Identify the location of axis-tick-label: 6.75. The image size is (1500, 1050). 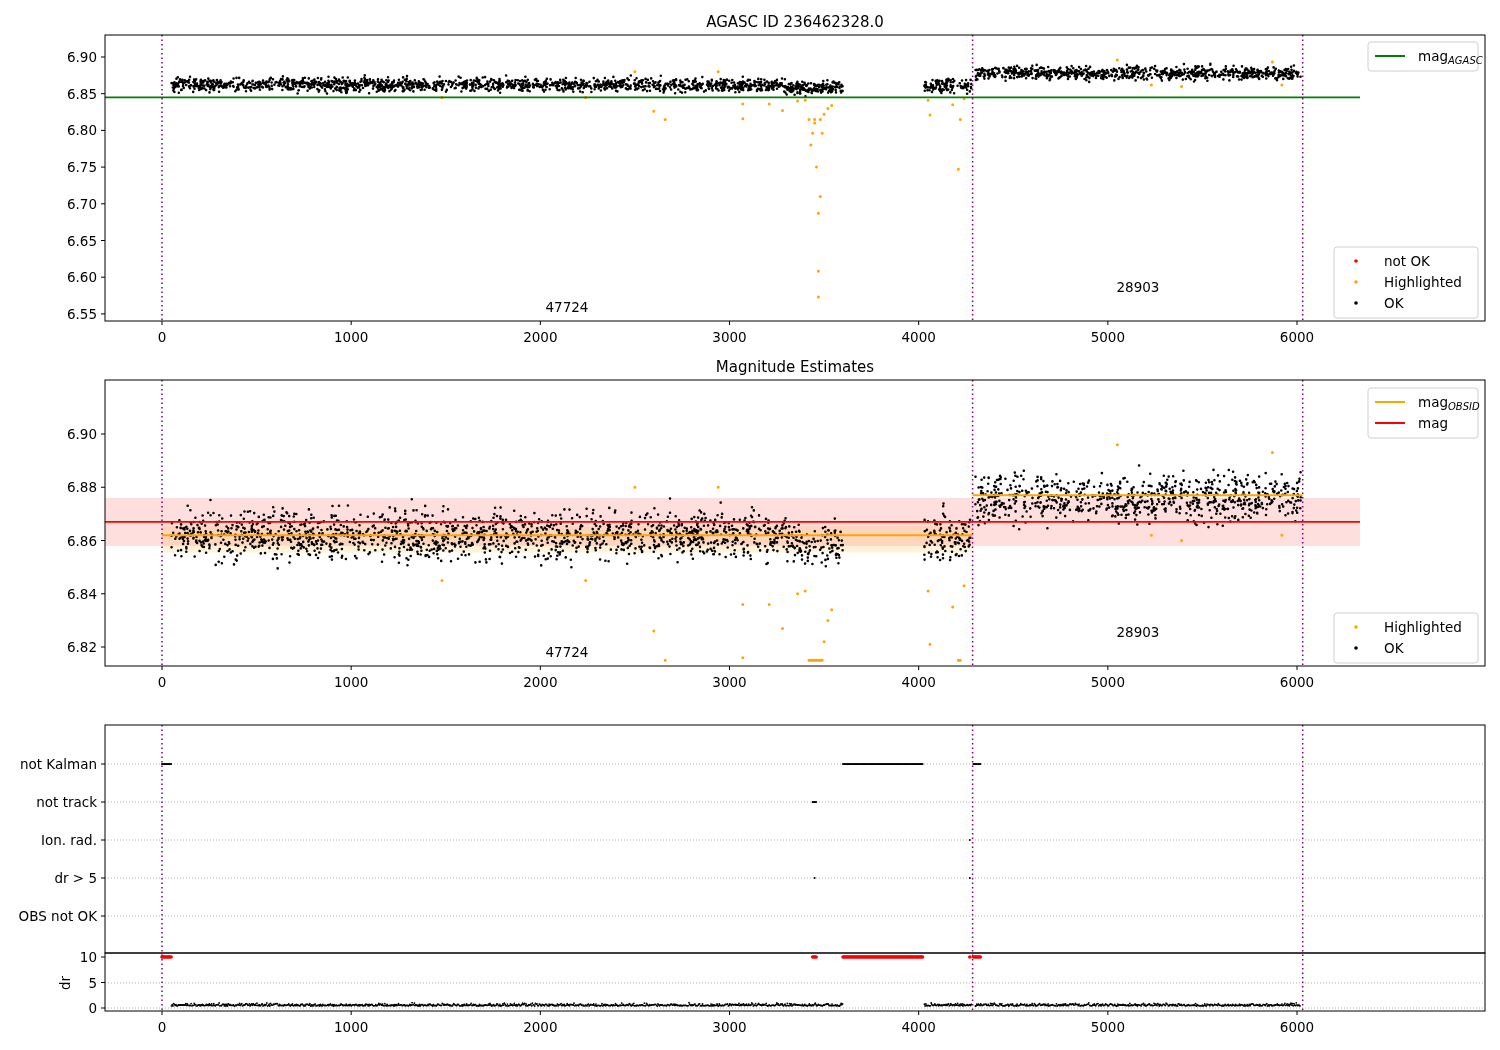
(81, 167).